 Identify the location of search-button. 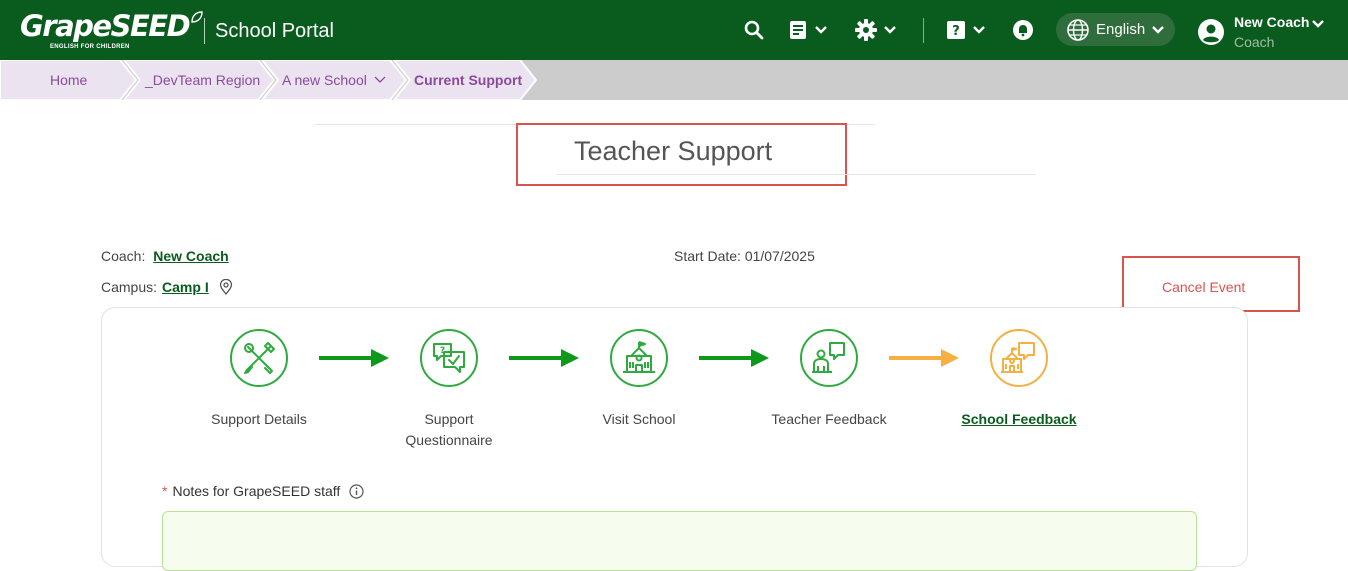
(754, 30).